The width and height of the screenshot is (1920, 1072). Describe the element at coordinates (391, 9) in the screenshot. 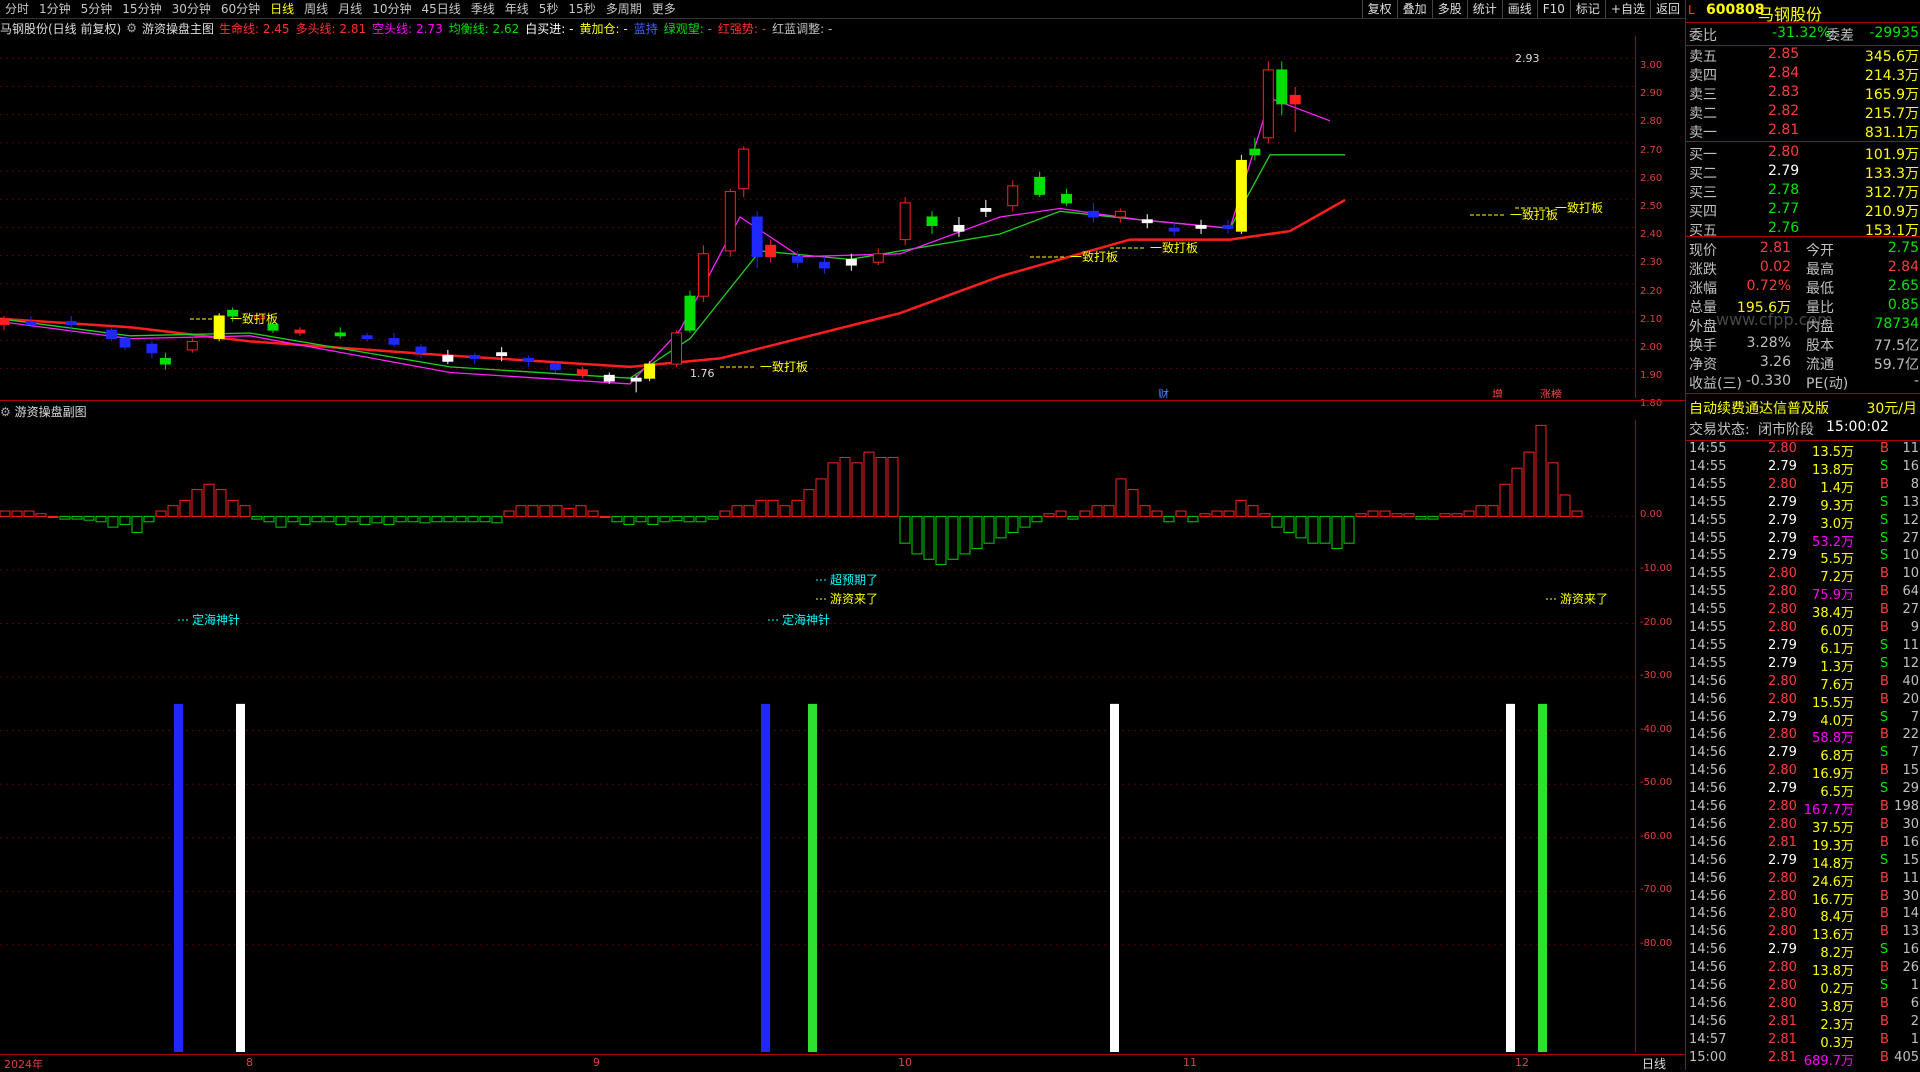

I see `period-tab-9: 10分钟` at that location.